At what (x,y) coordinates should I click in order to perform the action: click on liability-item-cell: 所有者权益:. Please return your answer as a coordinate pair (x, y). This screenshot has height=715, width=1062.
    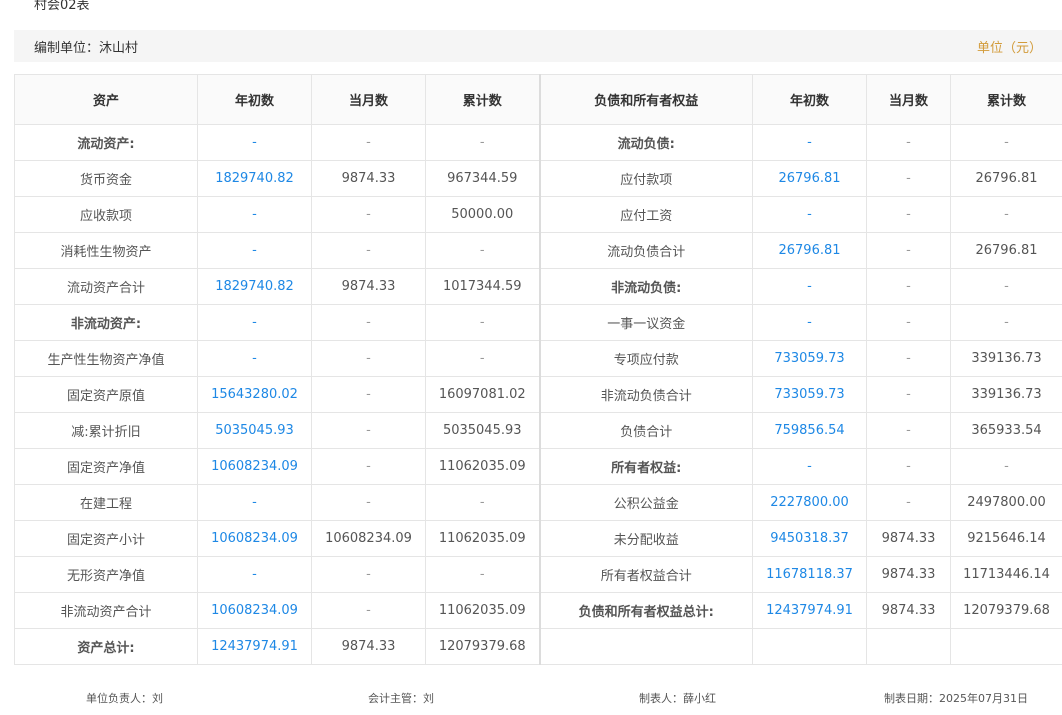
    Looking at the image, I should click on (645, 466).